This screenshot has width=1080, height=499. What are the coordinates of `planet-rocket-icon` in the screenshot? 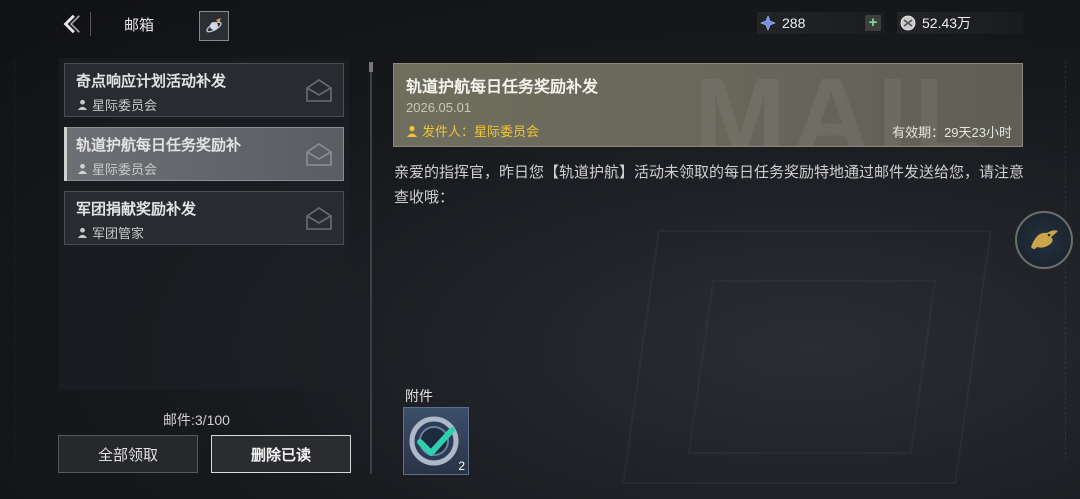 It's located at (214, 25).